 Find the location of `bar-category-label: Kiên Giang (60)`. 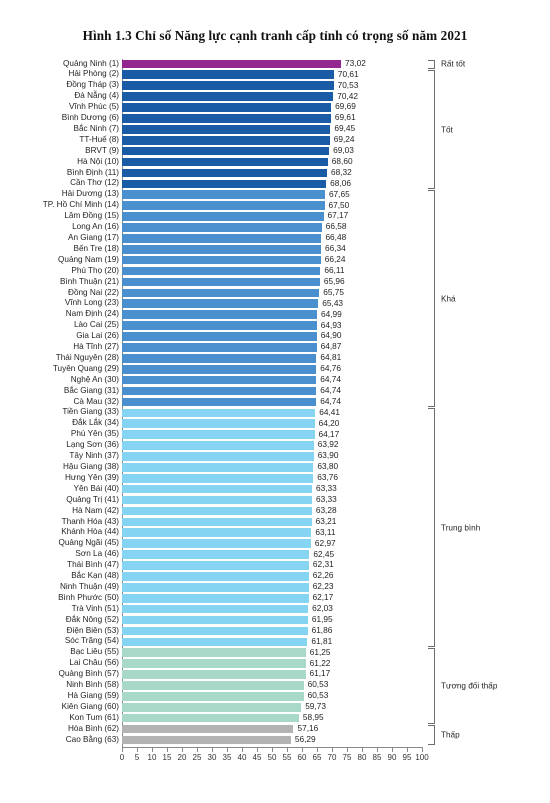

bar-category-label: Kiên Giang (60) is located at coordinates (90, 706).